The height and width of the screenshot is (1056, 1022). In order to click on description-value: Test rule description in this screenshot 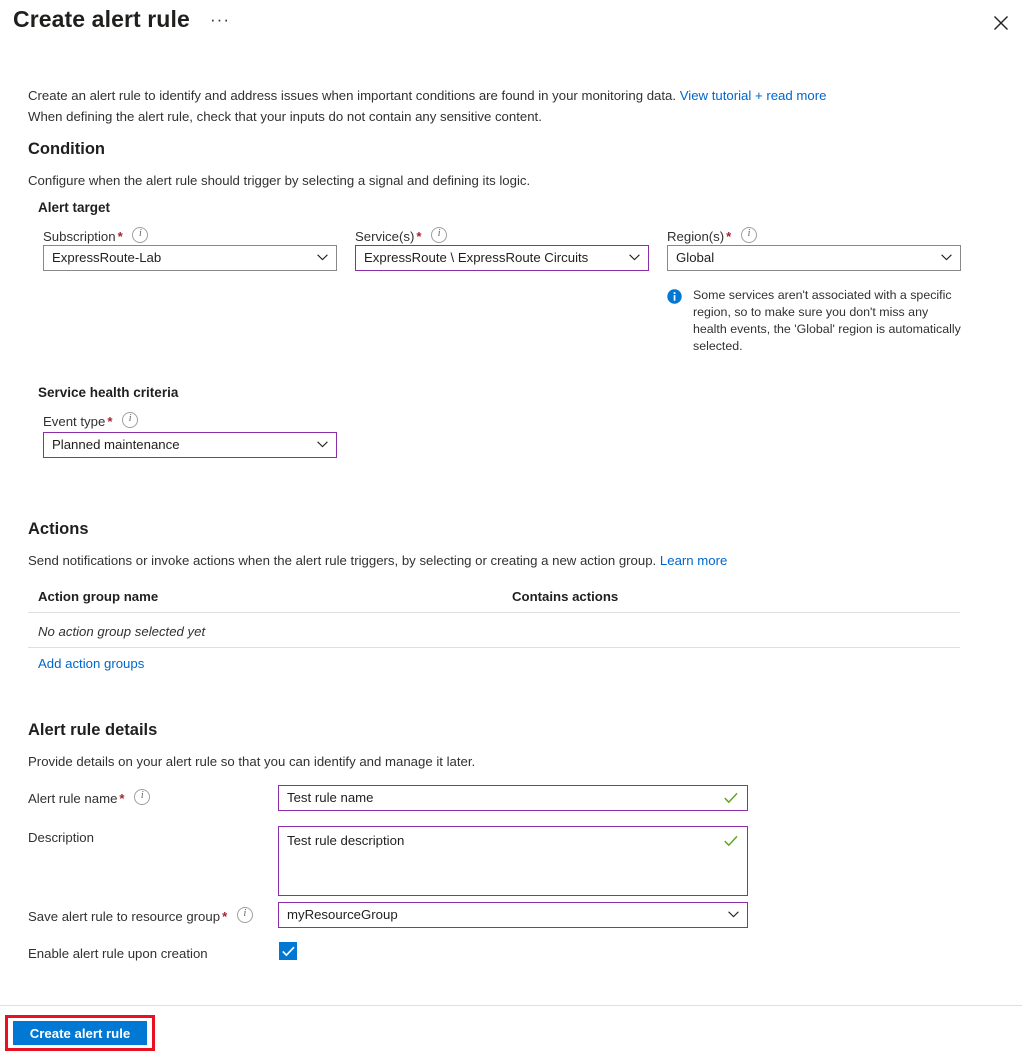, I will do `click(346, 840)`.